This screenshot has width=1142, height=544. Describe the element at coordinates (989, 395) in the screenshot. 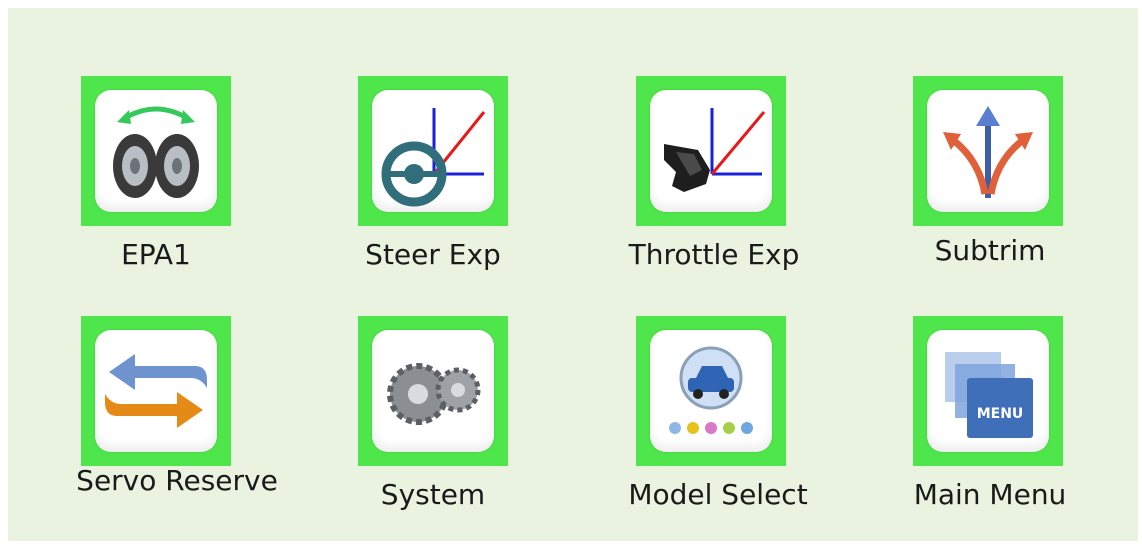

I see `menu-folders-icon: MENU` at that location.